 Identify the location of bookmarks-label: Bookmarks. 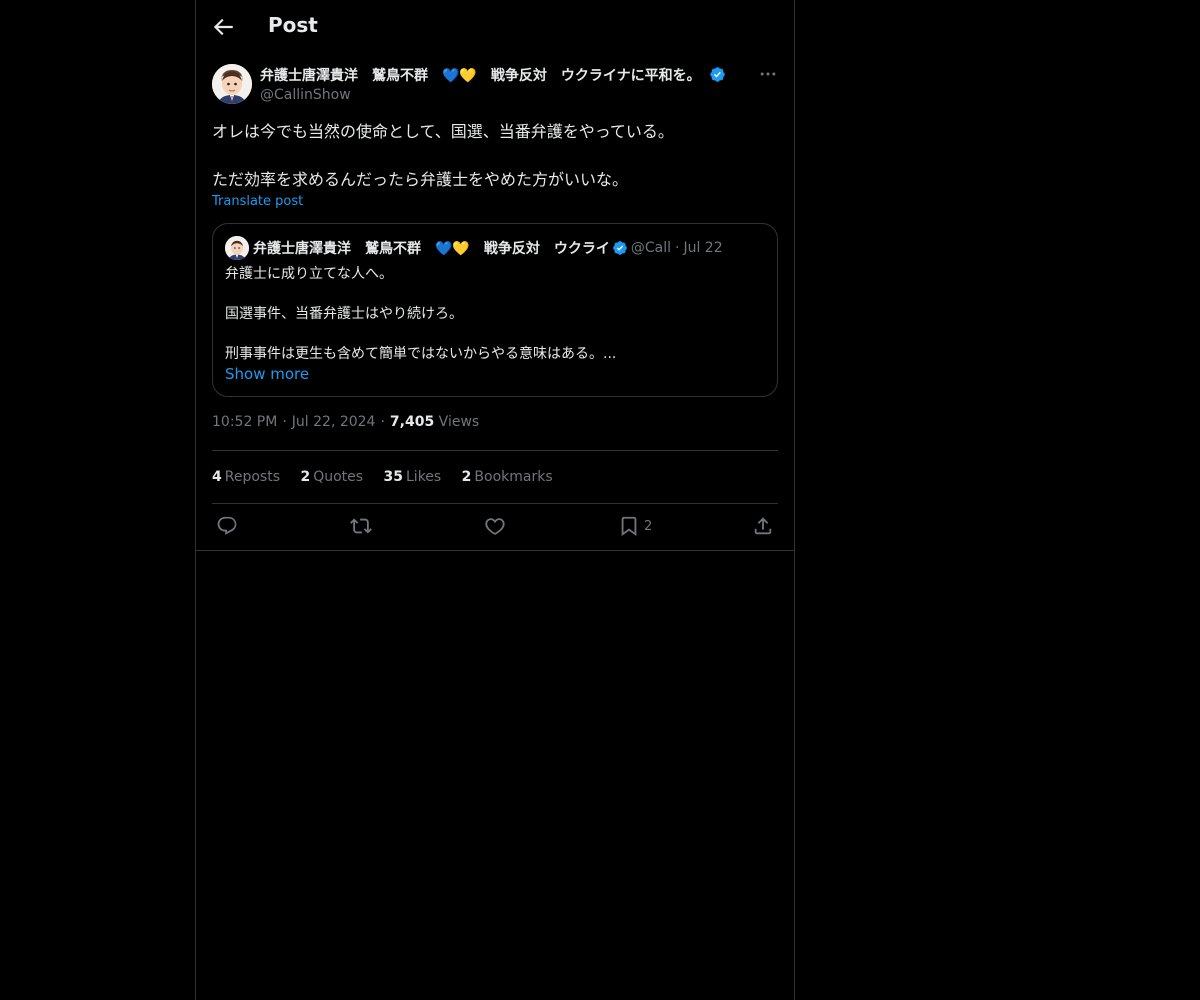
(513, 477).